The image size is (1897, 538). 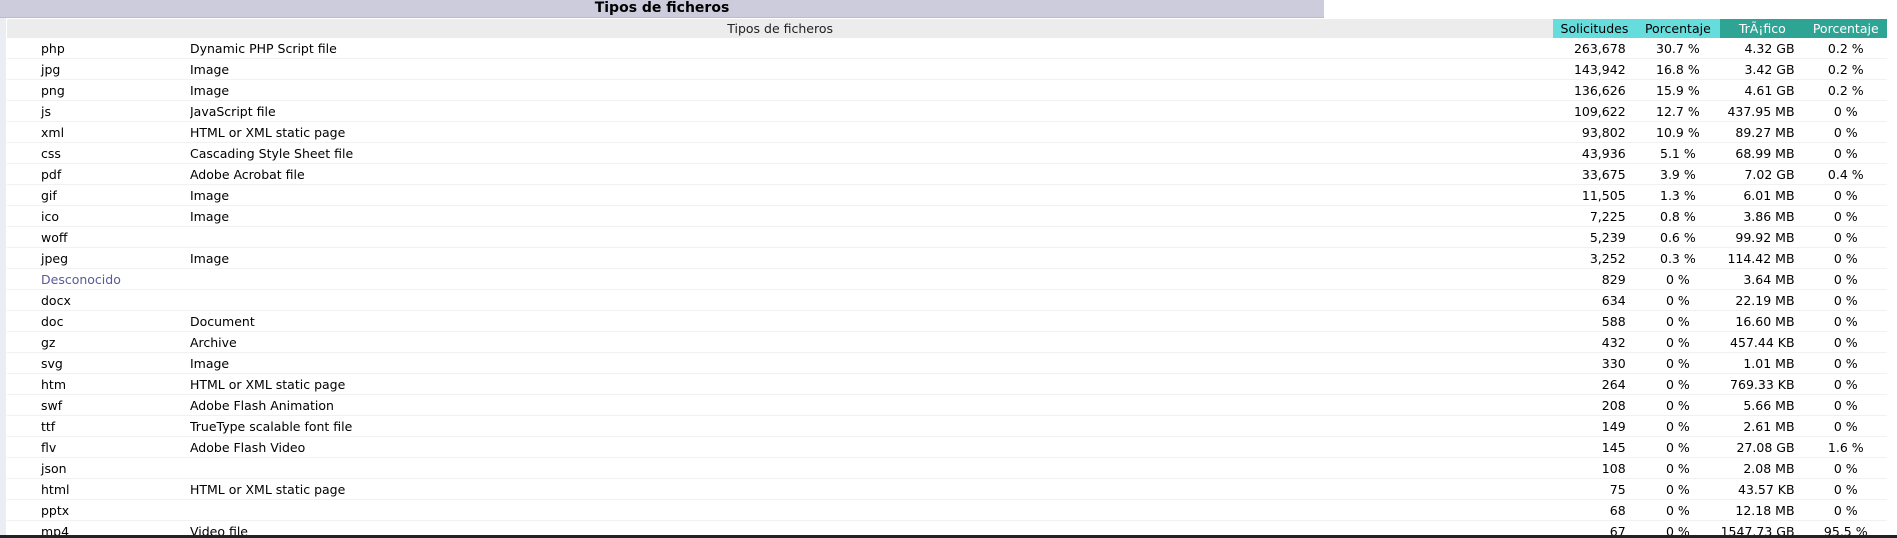 What do you see at coordinates (3, 278) in the screenshot?
I see `left-margin-strip` at bounding box center [3, 278].